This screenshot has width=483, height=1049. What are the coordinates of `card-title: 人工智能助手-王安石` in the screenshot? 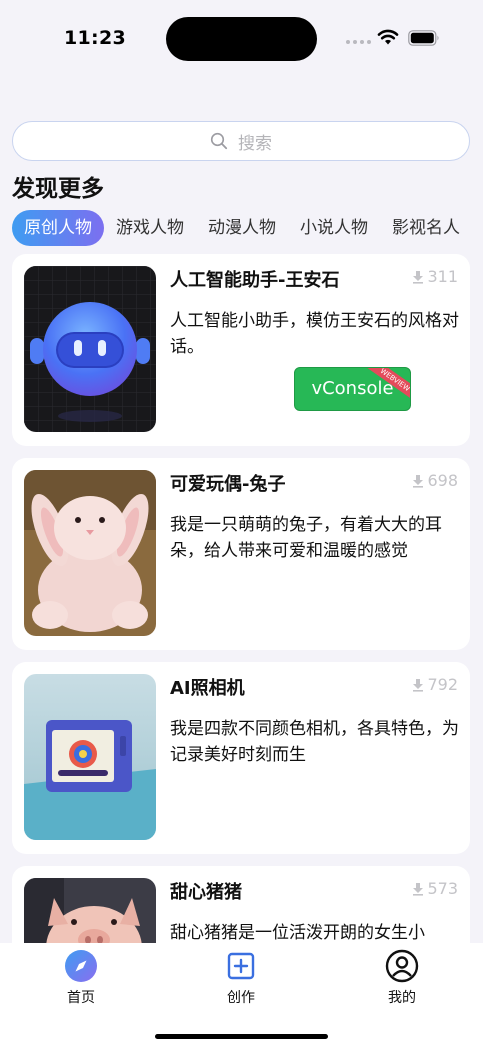 It's located at (255, 280).